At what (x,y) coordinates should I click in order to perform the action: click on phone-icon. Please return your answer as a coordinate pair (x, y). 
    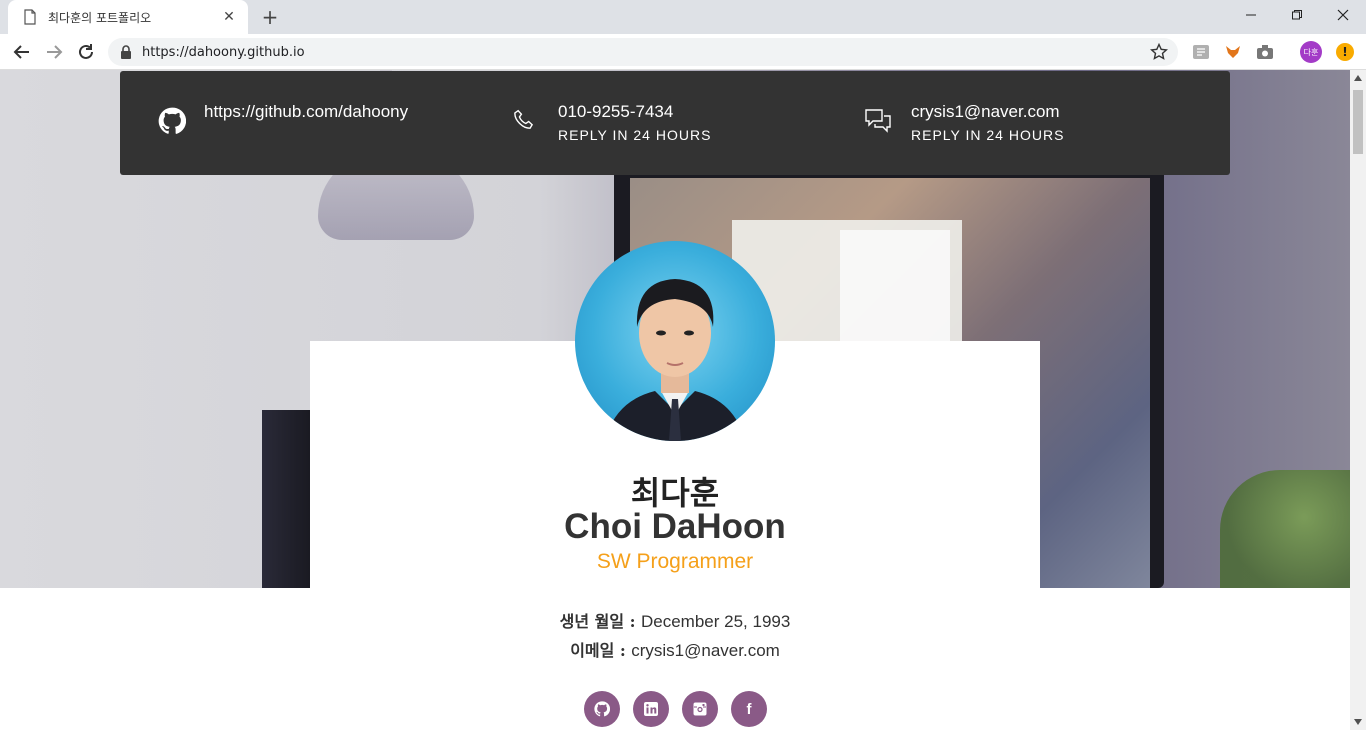
    Looking at the image, I should click on (524, 121).